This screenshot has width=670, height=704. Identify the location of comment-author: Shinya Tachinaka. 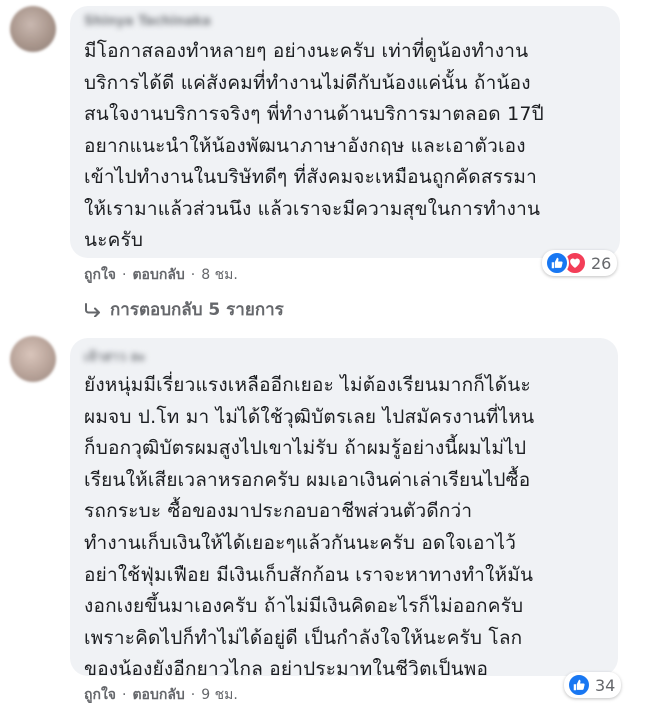
(147, 21).